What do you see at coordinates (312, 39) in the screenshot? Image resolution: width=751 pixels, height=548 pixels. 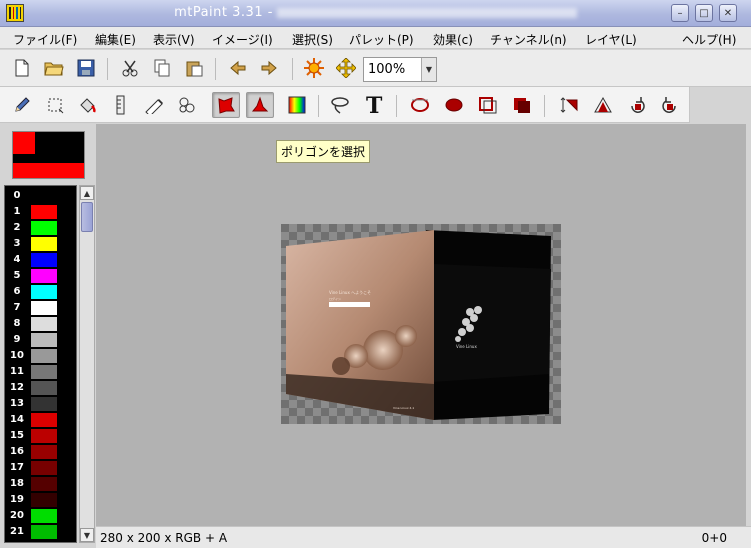 I see `menu-select: 選択(S)` at bounding box center [312, 39].